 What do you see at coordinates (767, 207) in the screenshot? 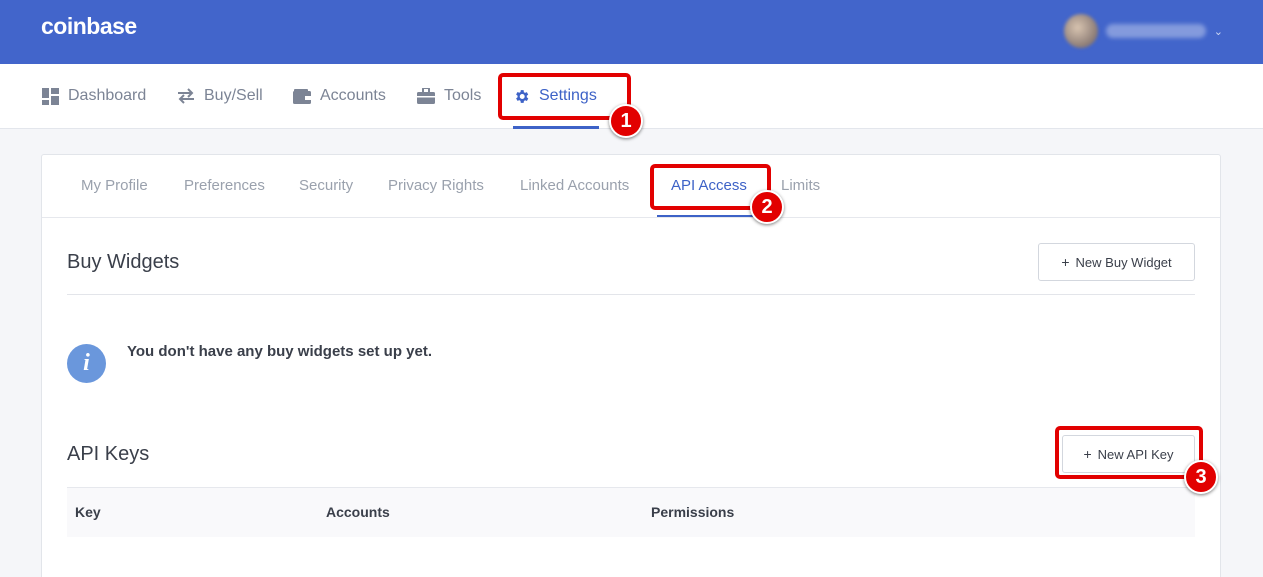
I see `step-badge-2: 2` at bounding box center [767, 207].